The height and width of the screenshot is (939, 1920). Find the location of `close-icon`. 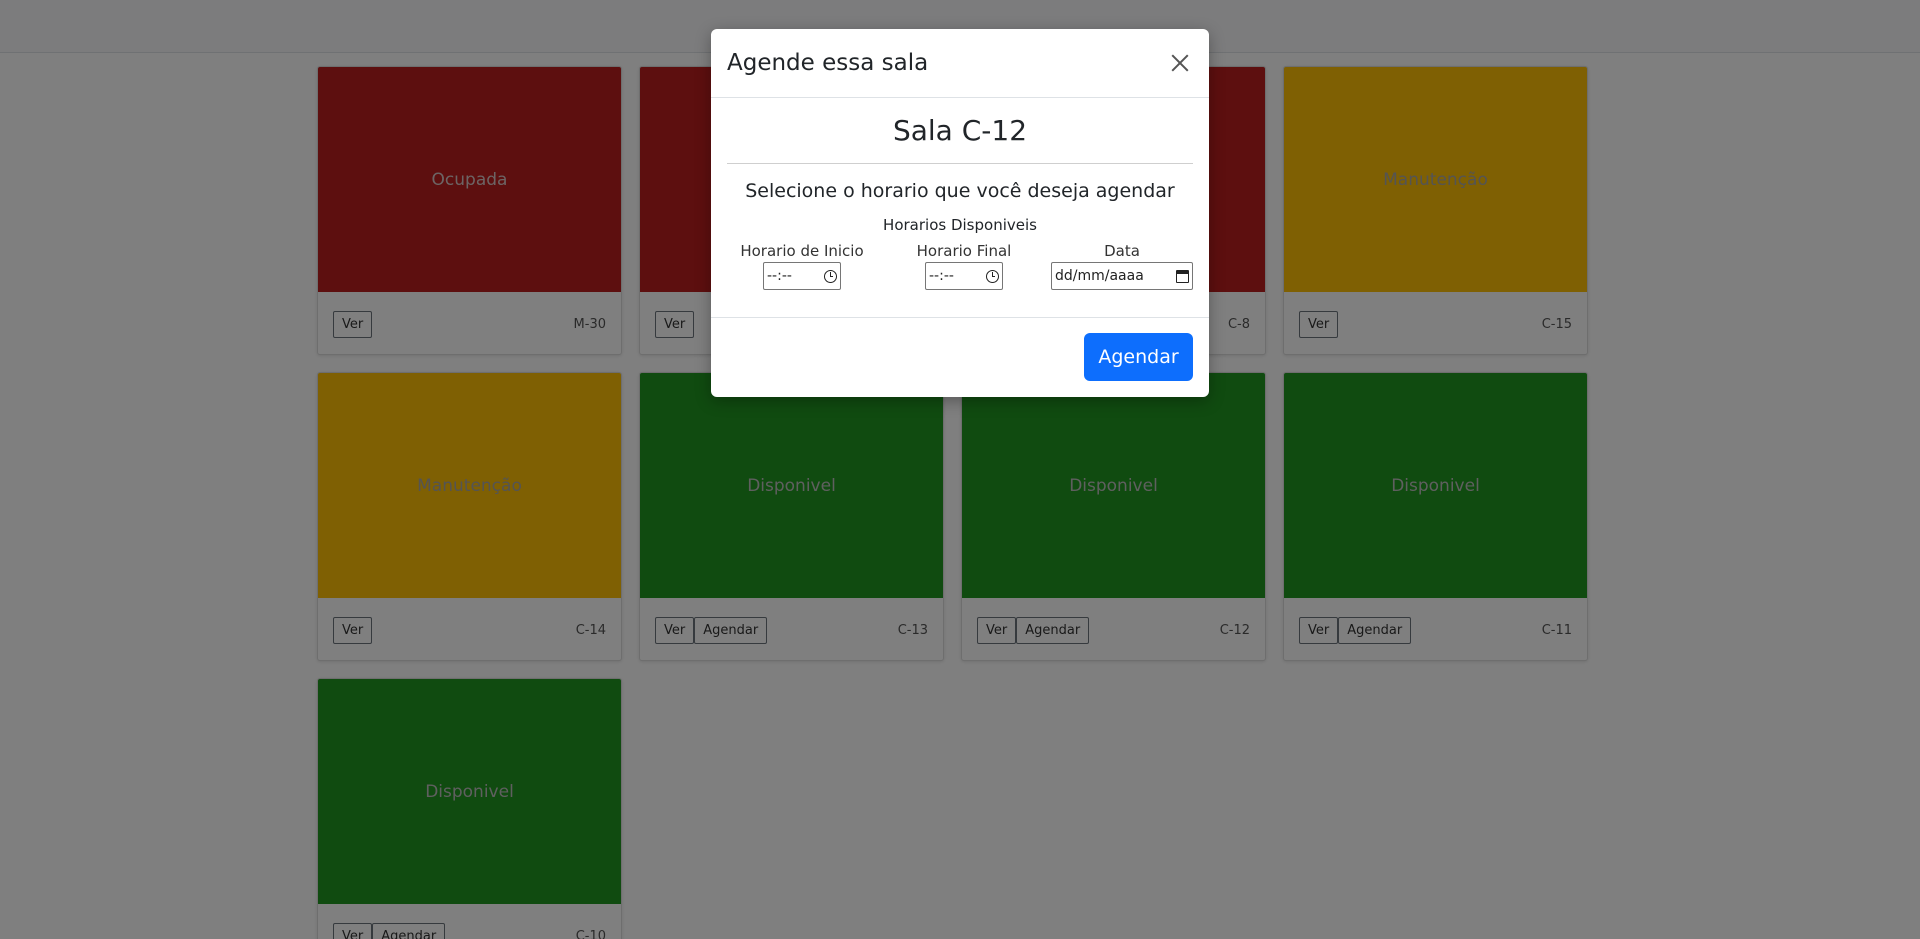

close-icon is located at coordinates (1180, 63).